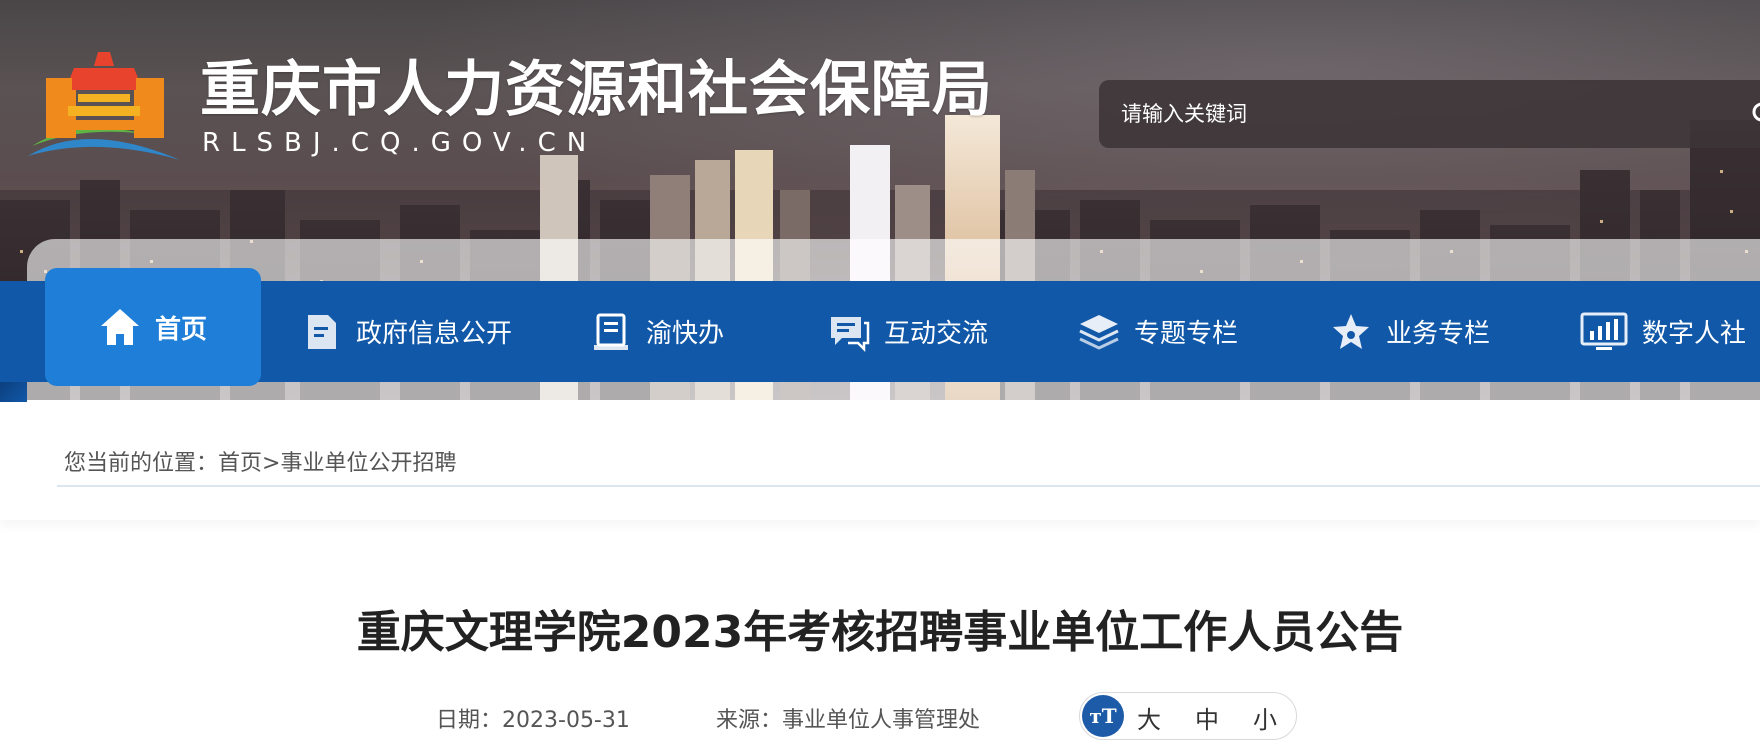 The height and width of the screenshot is (756, 1760). I want to click on nav-item-yukuaiban: 渝快办, so click(657, 331).